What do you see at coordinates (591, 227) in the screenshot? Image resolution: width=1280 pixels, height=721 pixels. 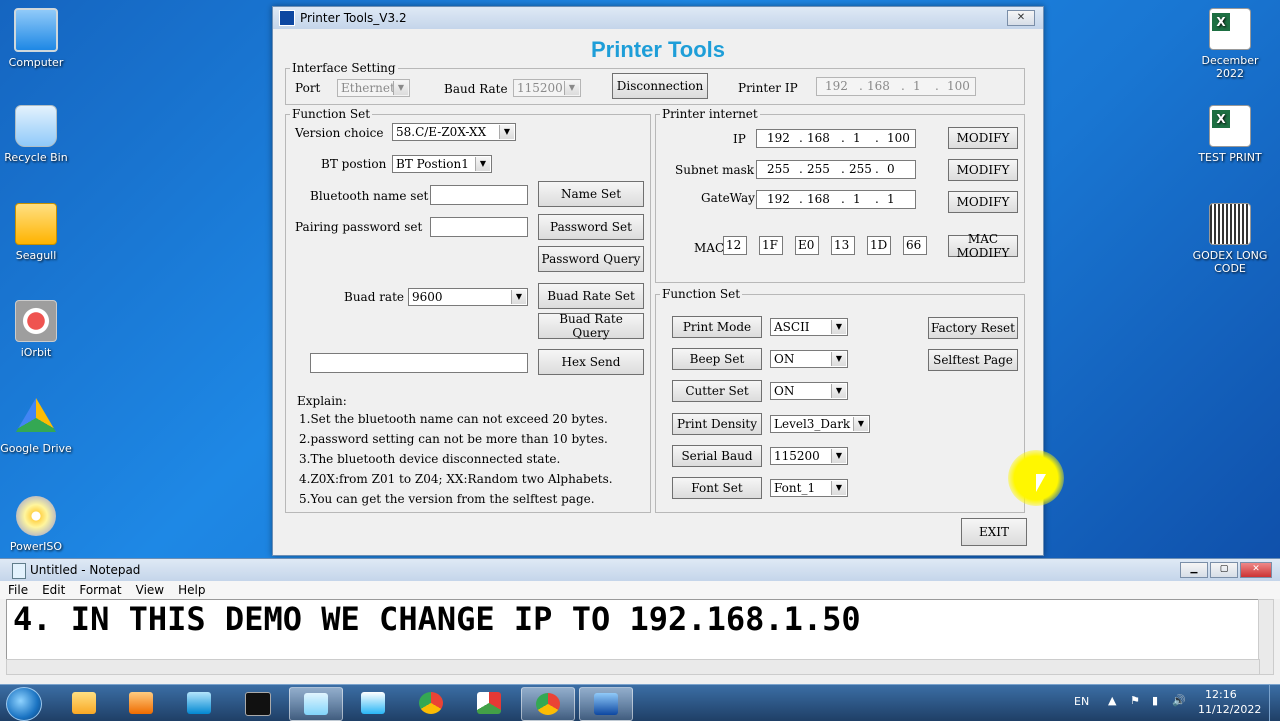 I see `password-set-button: Password Set` at bounding box center [591, 227].